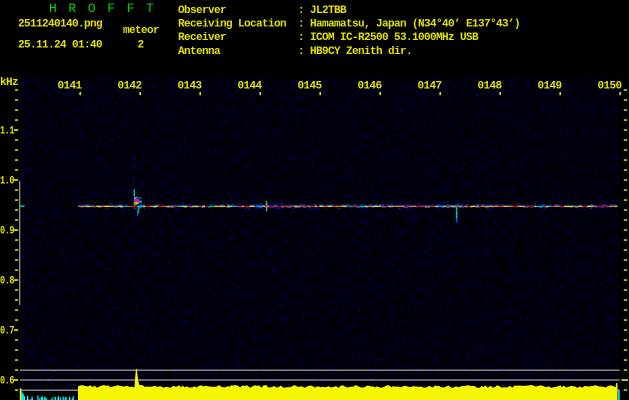 The height and width of the screenshot is (400, 629). What do you see at coordinates (189, 86) in the screenshot?
I see `svg-text: 0143` at bounding box center [189, 86].